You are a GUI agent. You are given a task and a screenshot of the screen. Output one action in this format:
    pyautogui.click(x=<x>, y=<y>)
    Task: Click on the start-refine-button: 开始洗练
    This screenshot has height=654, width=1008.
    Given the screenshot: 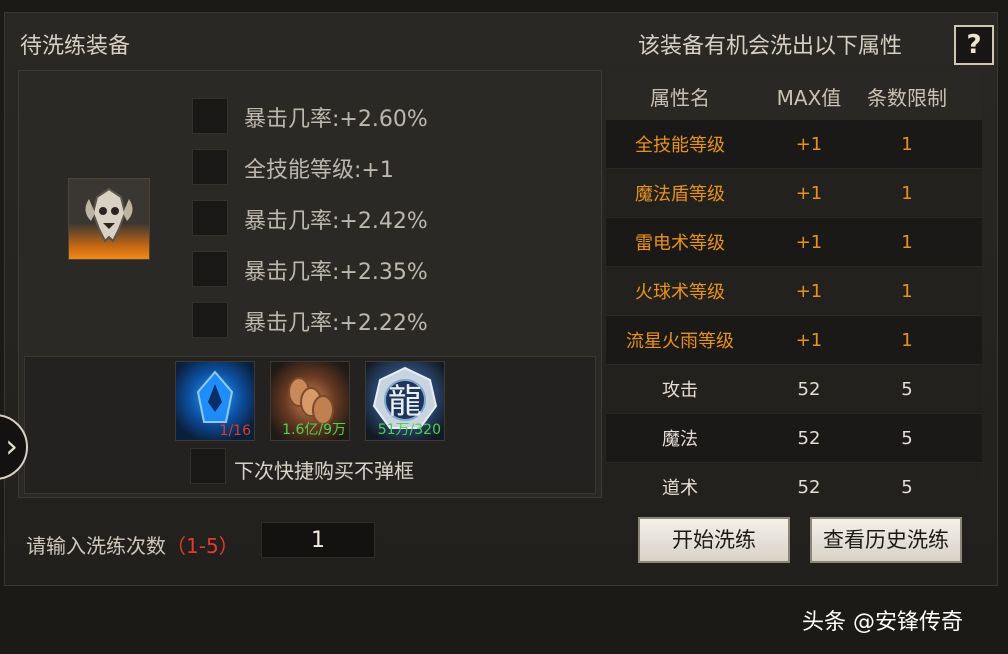 What is the action you would take?
    pyautogui.click(x=714, y=540)
    